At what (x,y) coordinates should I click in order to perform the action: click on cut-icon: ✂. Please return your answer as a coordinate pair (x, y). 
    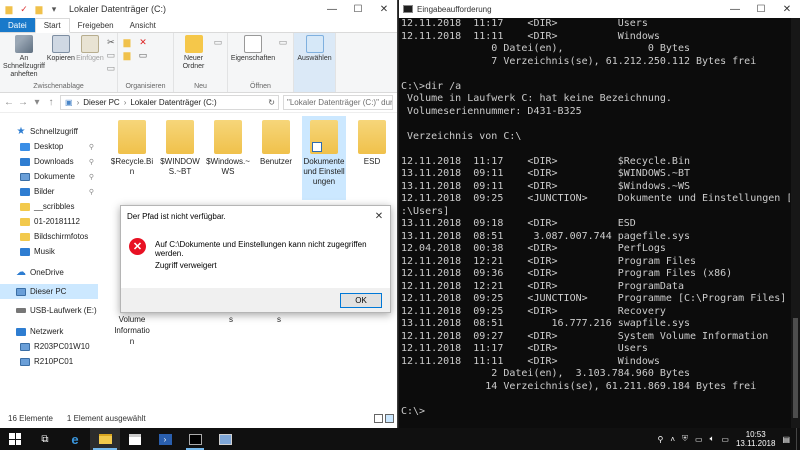
    Looking at the image, I should click on (111, 42).